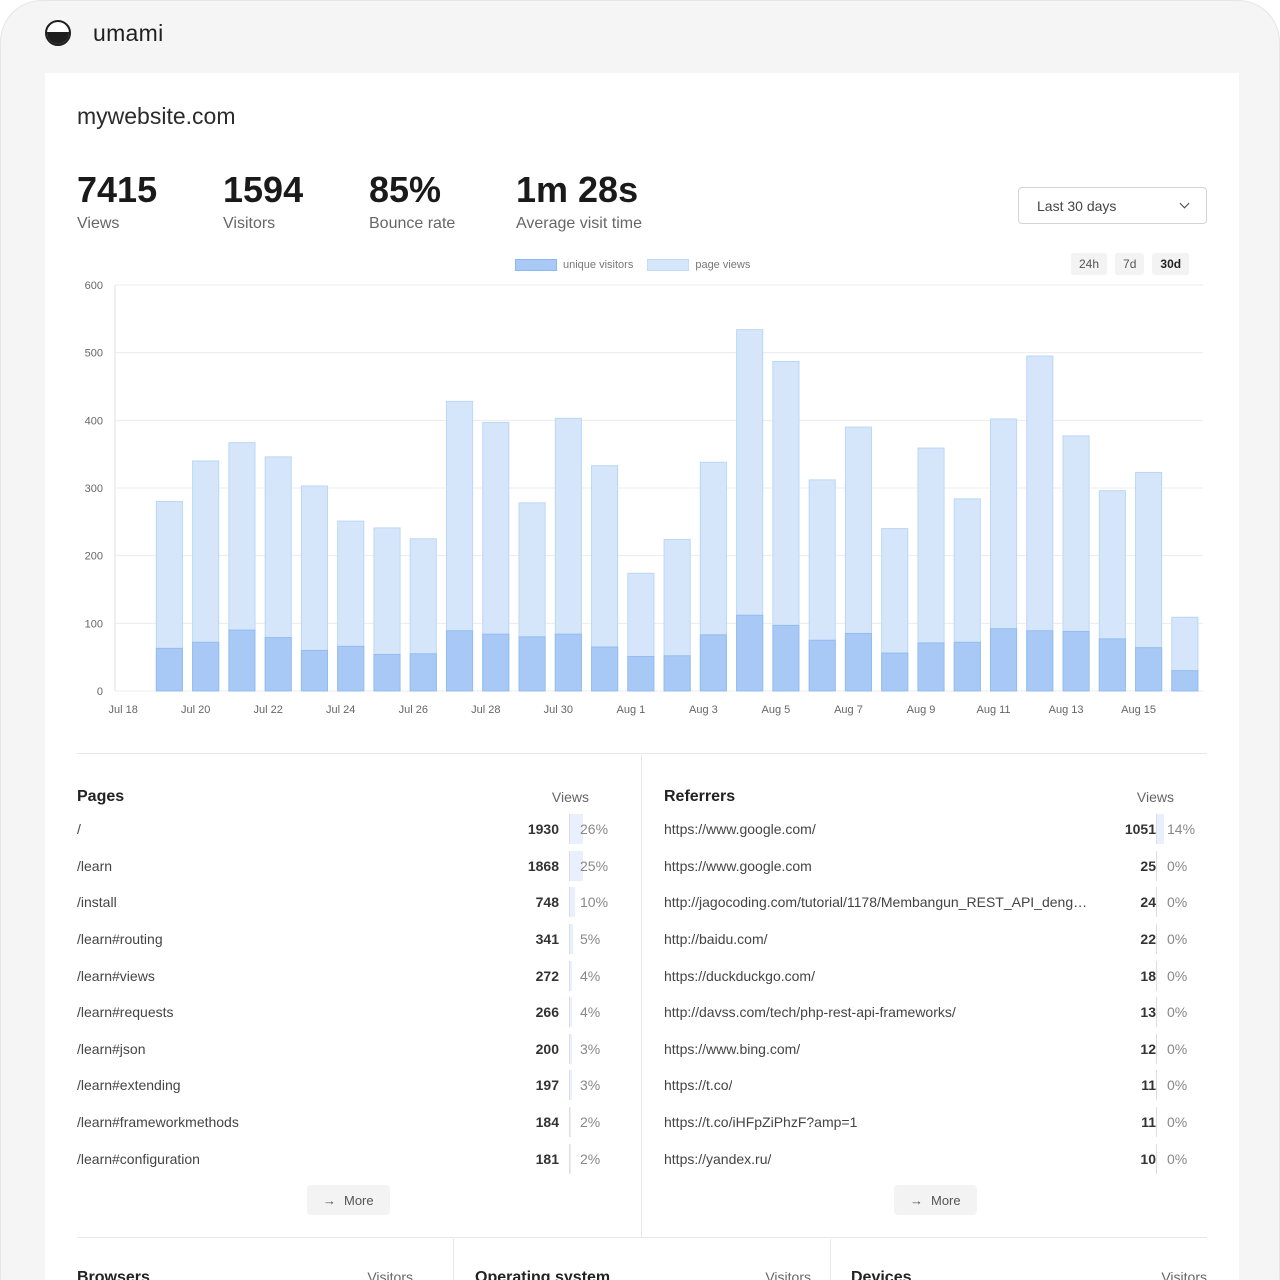 Image resolution: width=1280 pixels, height=1280 pixels. What do you see at coordinates (343, 902) in the screenshot?
I see `pages-row: /install 748 10%` at bounding box center [343, 902].